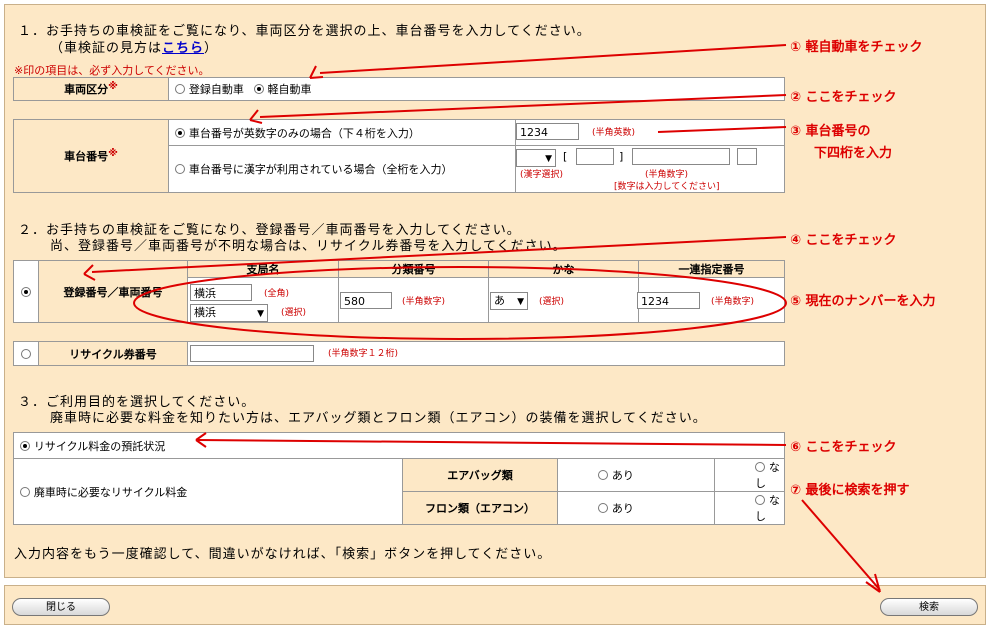 Image resolution: width=991 pixels, height=630 pixels. Describe the element at coordinates (523, 106) in the screenshot. I see `arrow-2-line` at that location.